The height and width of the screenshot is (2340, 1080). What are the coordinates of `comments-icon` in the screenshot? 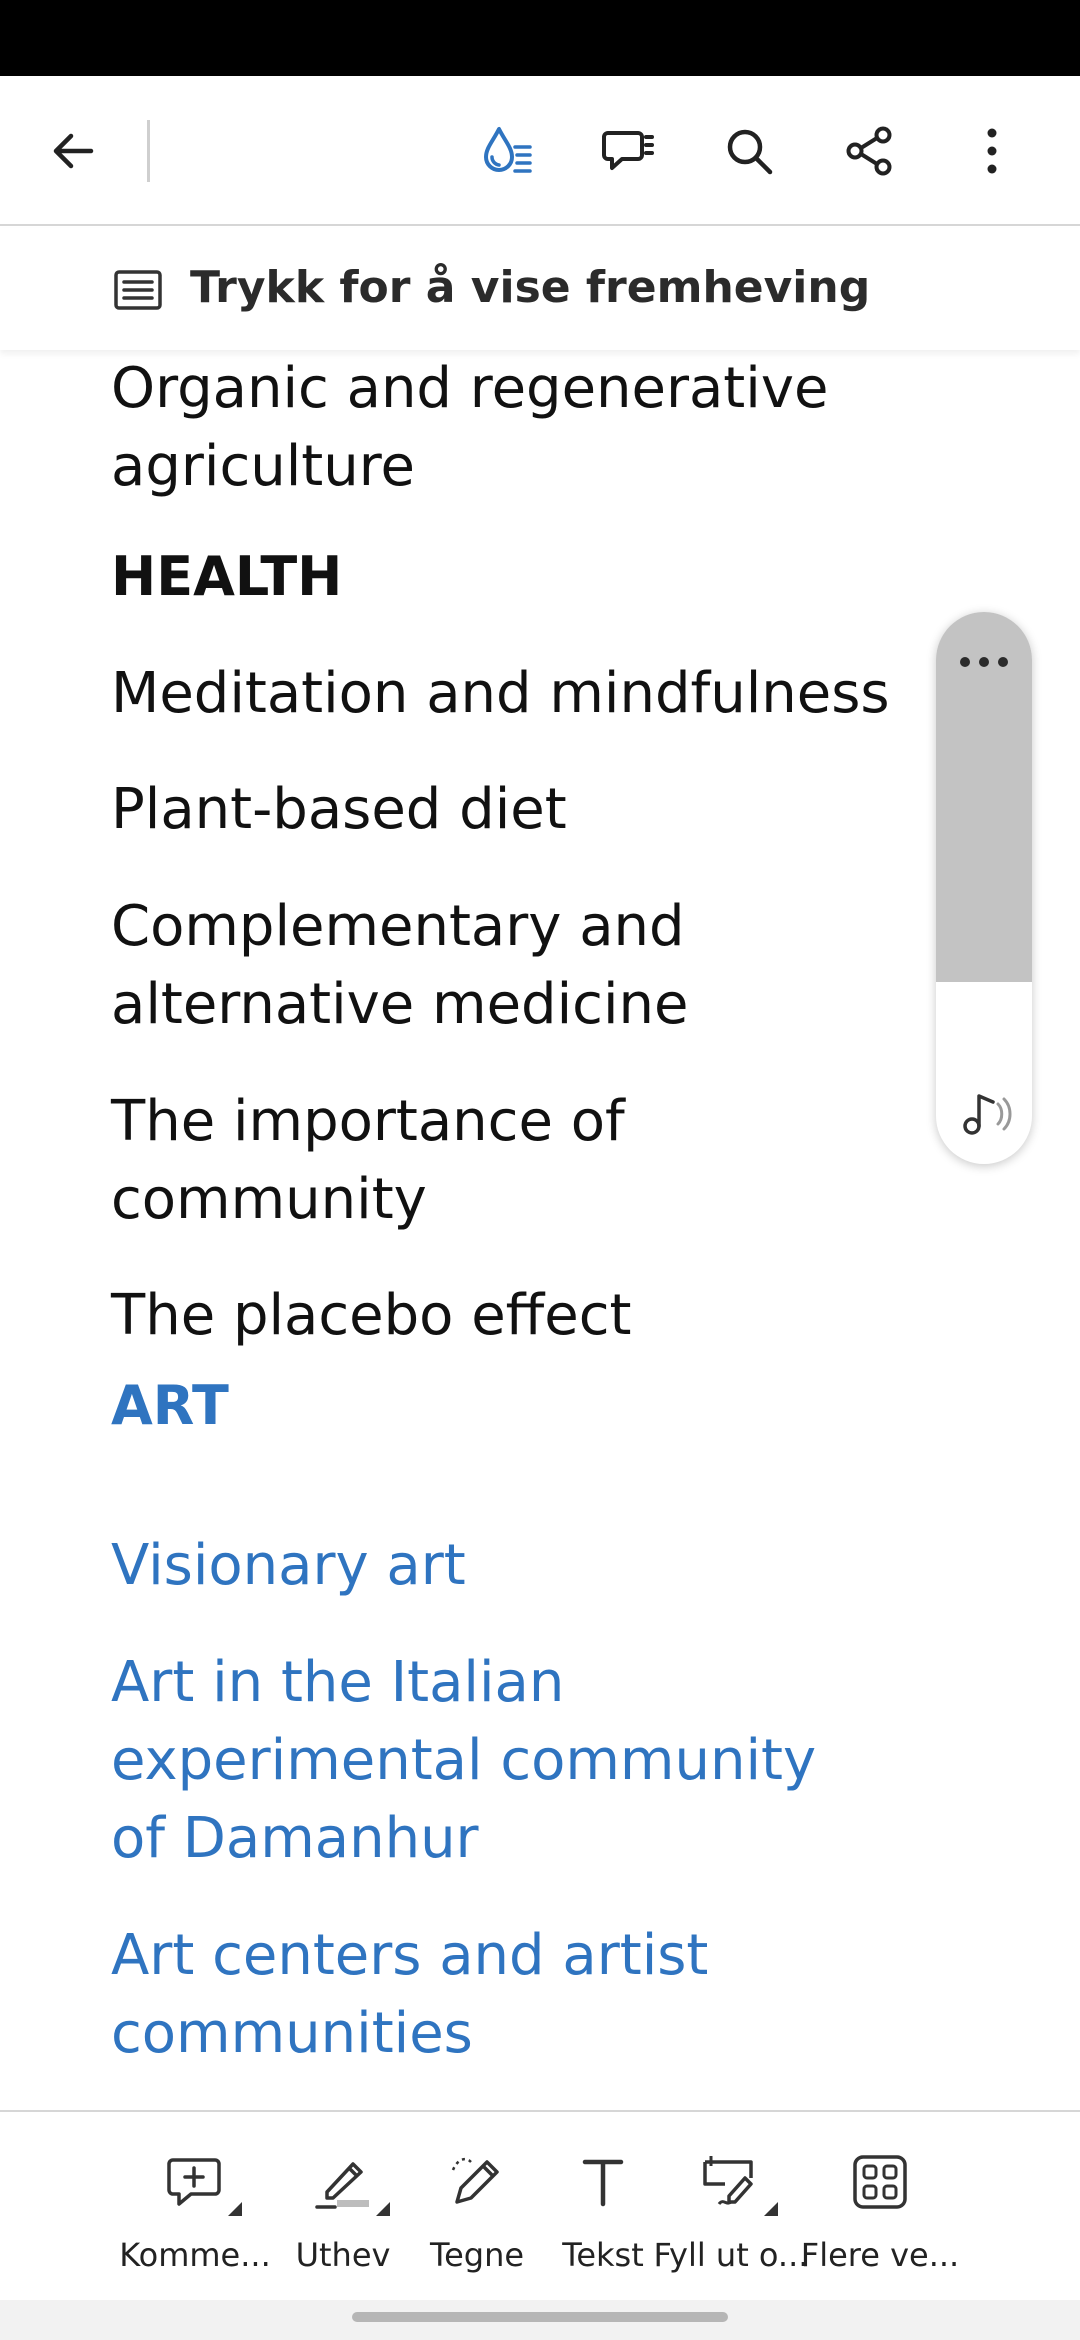 It's located at (628, 150).